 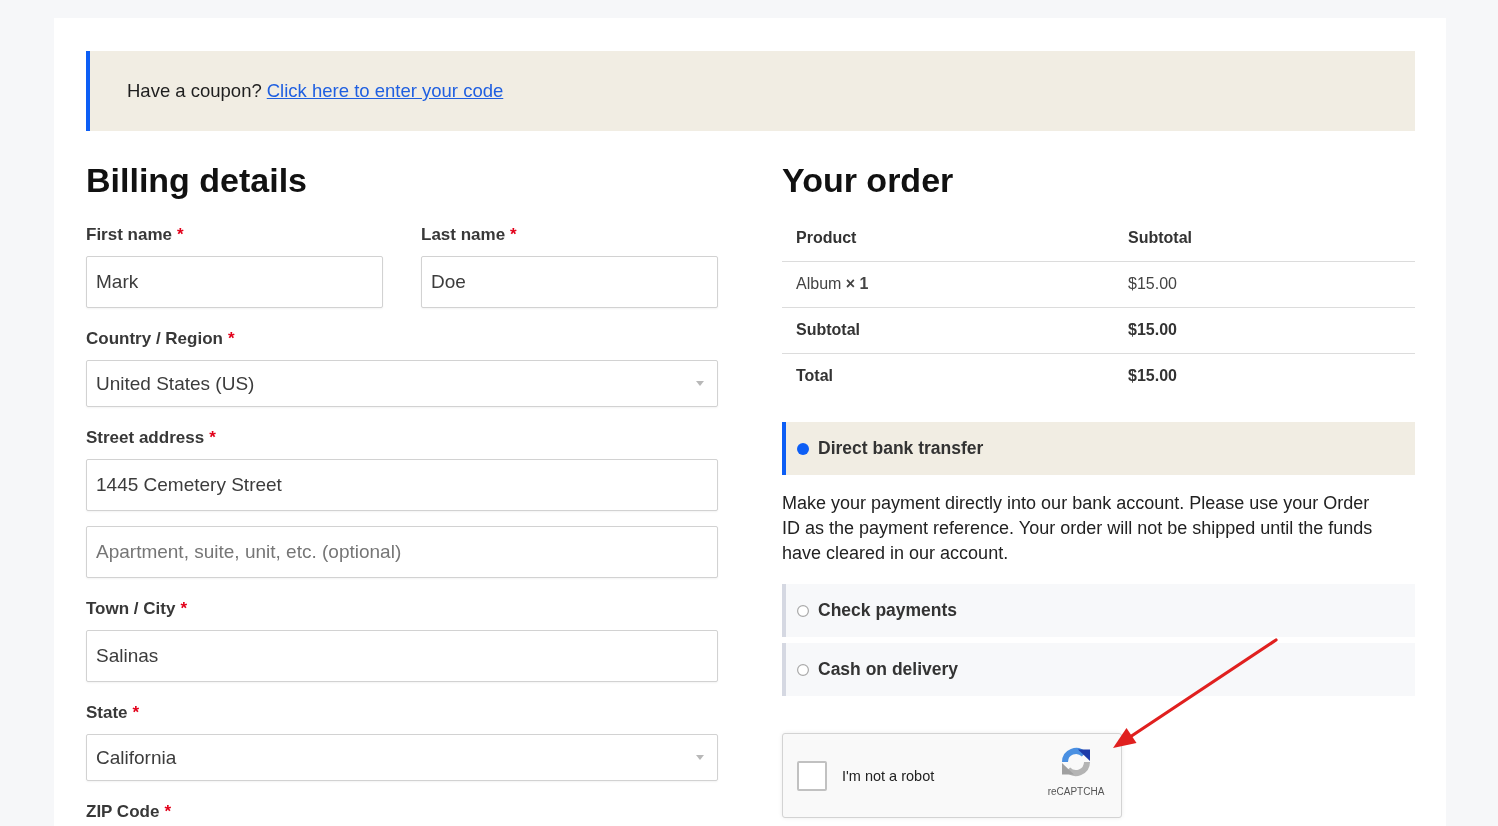 I want to click on text-input: 1445 Cemetery Street, so click(x=402, y=485).